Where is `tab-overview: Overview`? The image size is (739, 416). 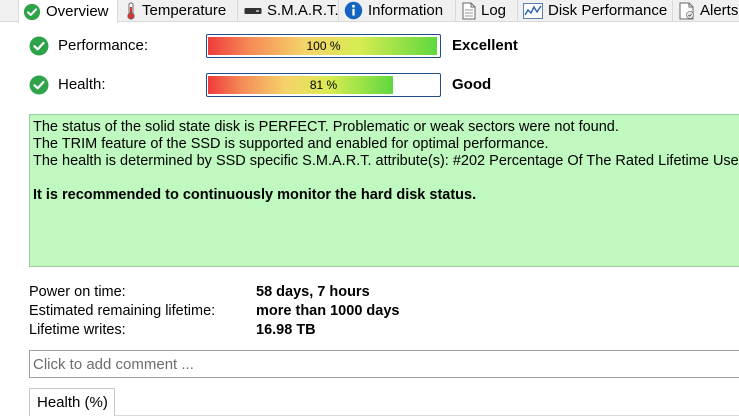
tab-overview: Overview is located at coordinates (68, 11).